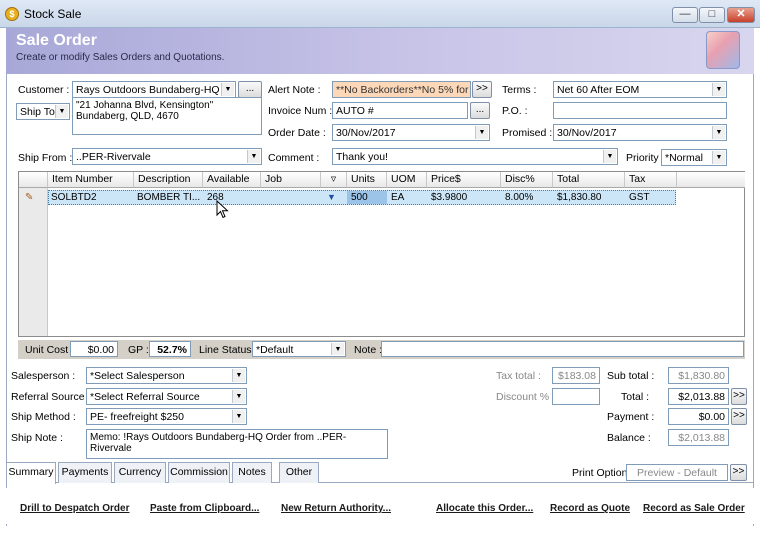 The image size is (760, 535). What do you see at coordinates (739, 396) in the screenshot?
I see `total-expand-button: >>` at bounding box center [739, 396].